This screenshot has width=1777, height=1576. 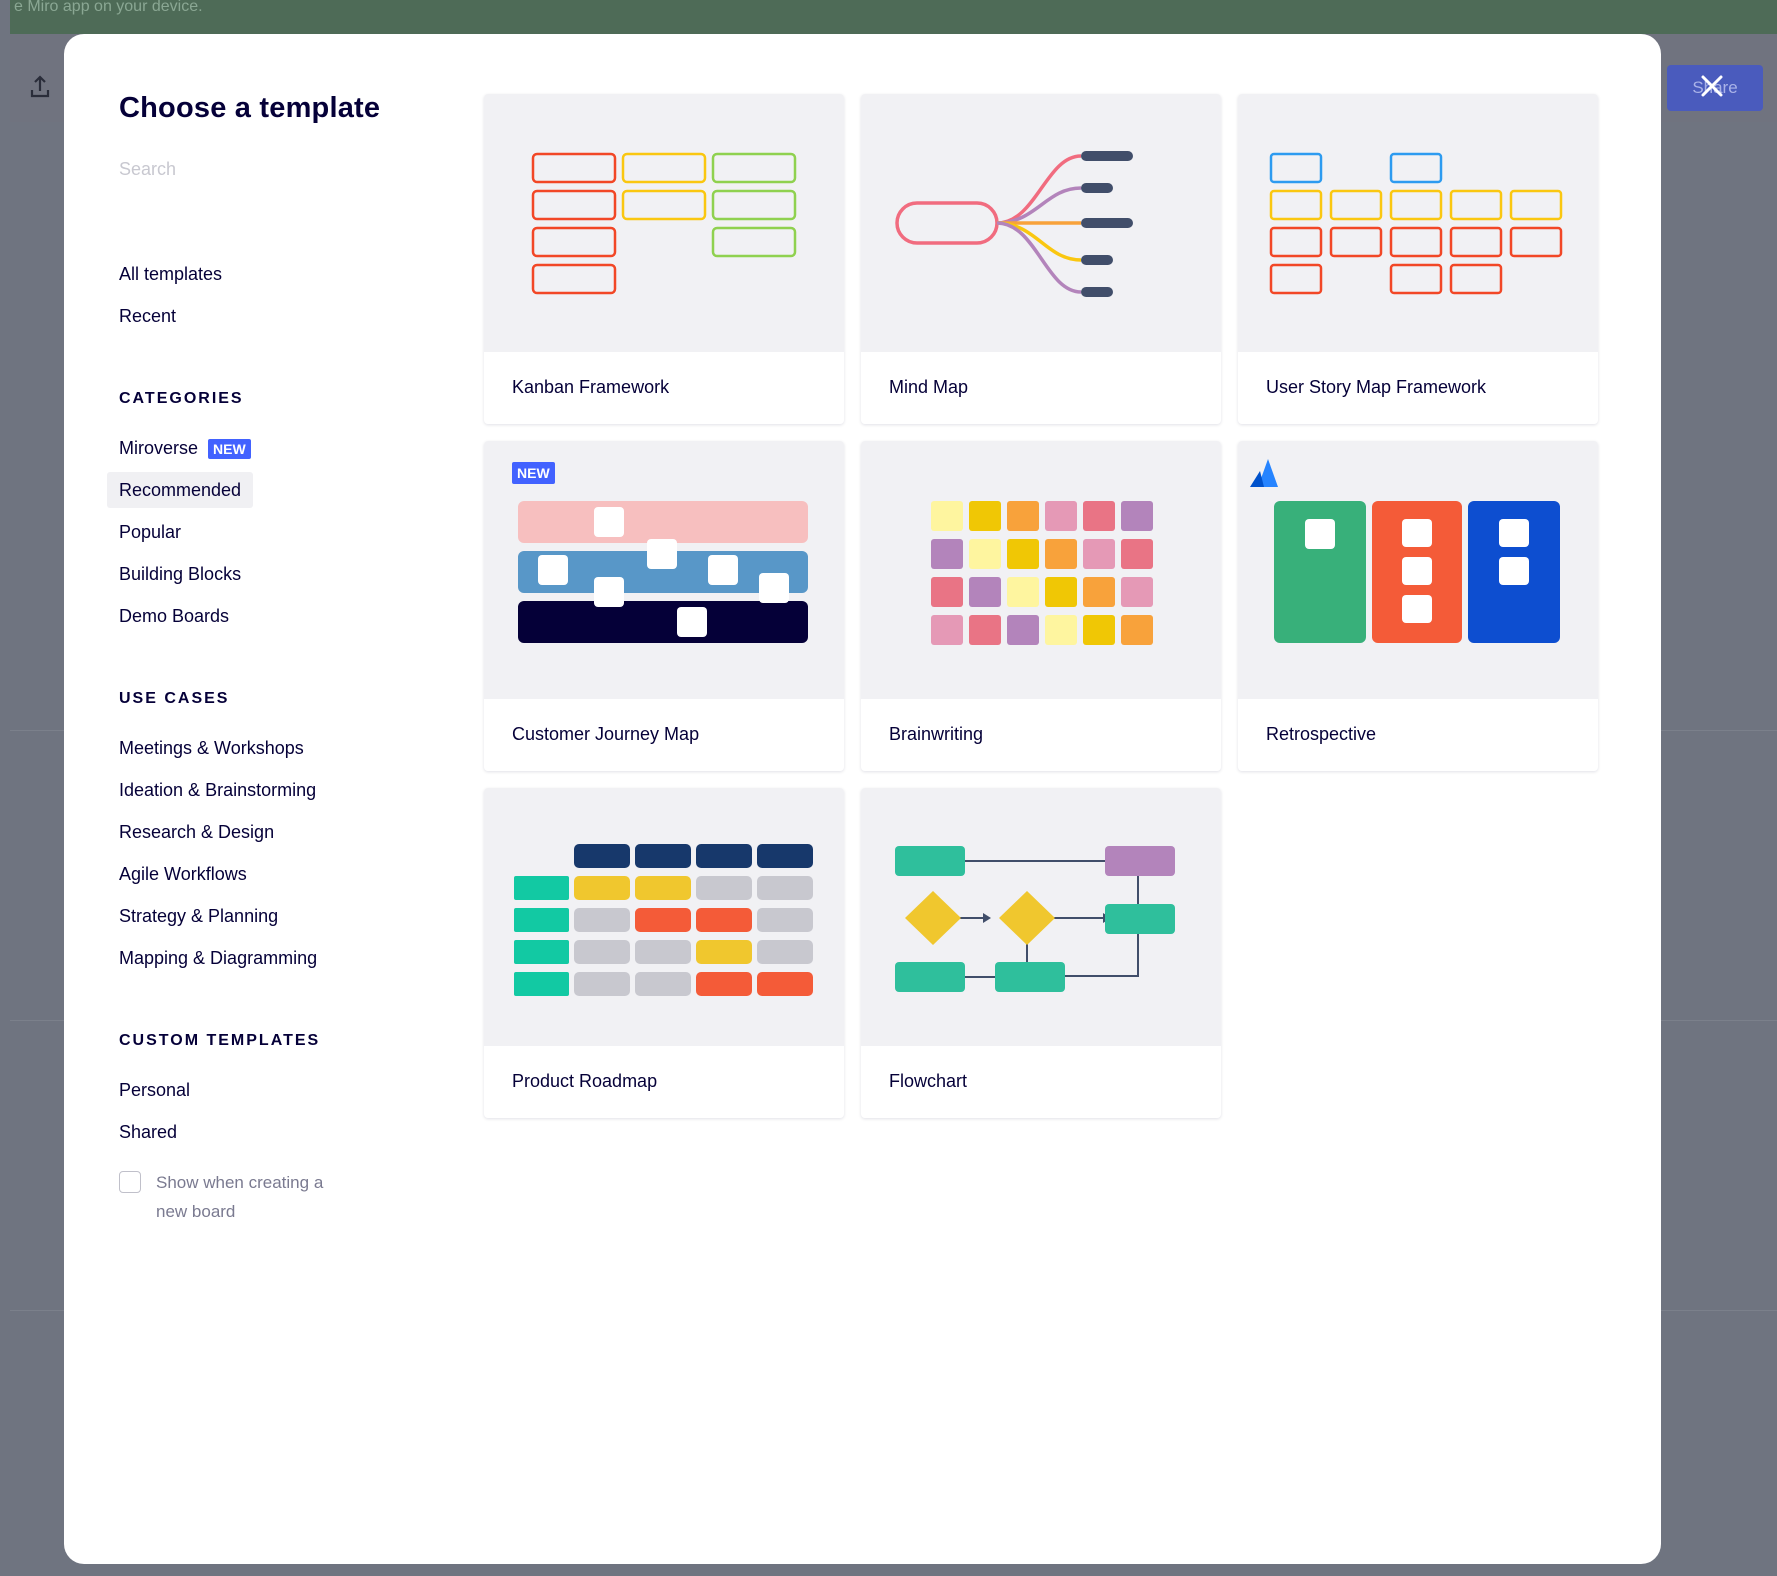 What do you see at coordinates (174, 616) in the screenshot?
I see `category-demo-boards: Demo Boards` at bounding box center [174, 616].